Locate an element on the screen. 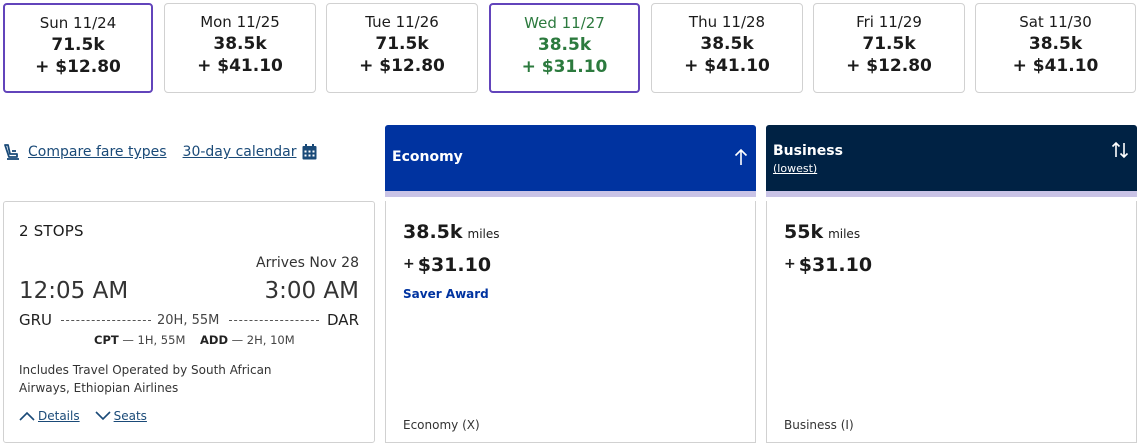  compare-fare-types-link: Compare fare types is located at coordinates (97, 152).